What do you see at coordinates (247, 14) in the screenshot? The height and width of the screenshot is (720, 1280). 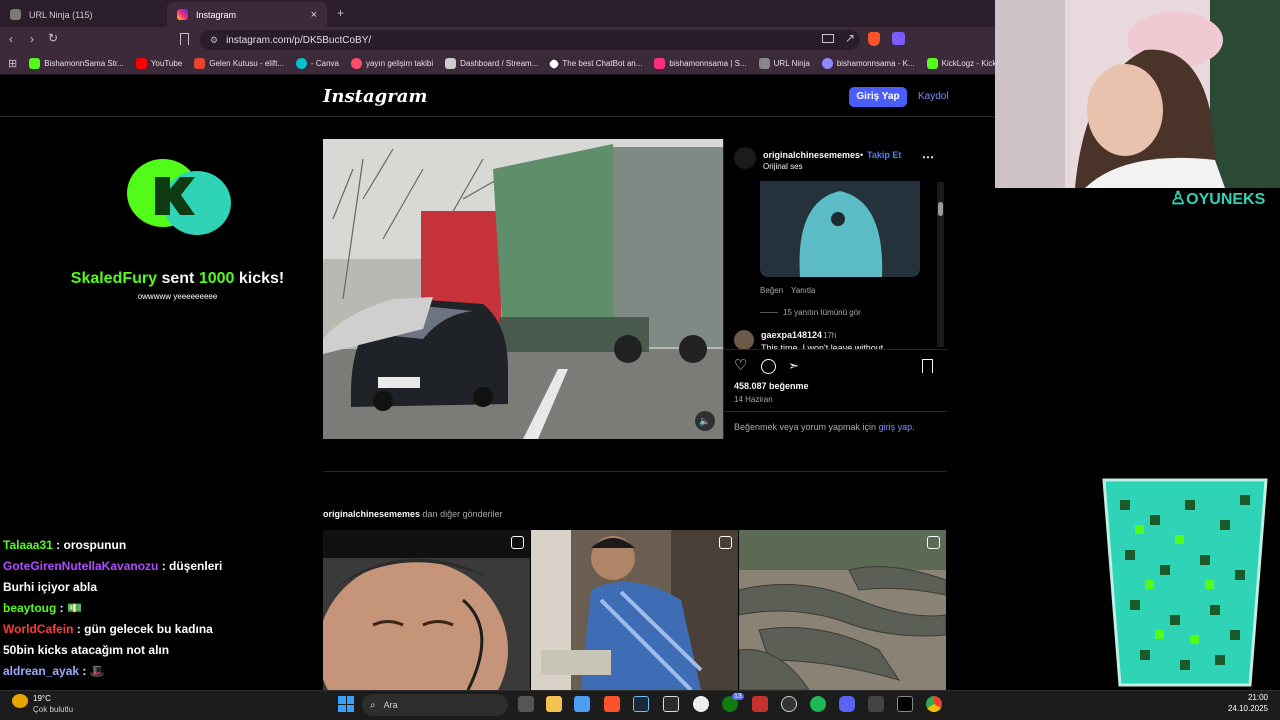 I see `tab-instagram: Instagram ×` at bounding box center [247, 14].